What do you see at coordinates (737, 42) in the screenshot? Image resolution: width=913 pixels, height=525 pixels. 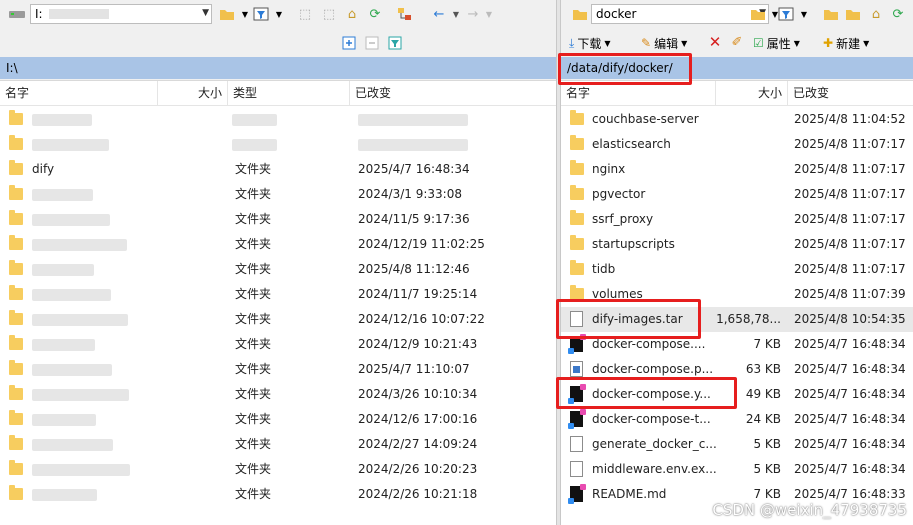 I see `rename-icon: ✐` at bounding box center [737, 42].